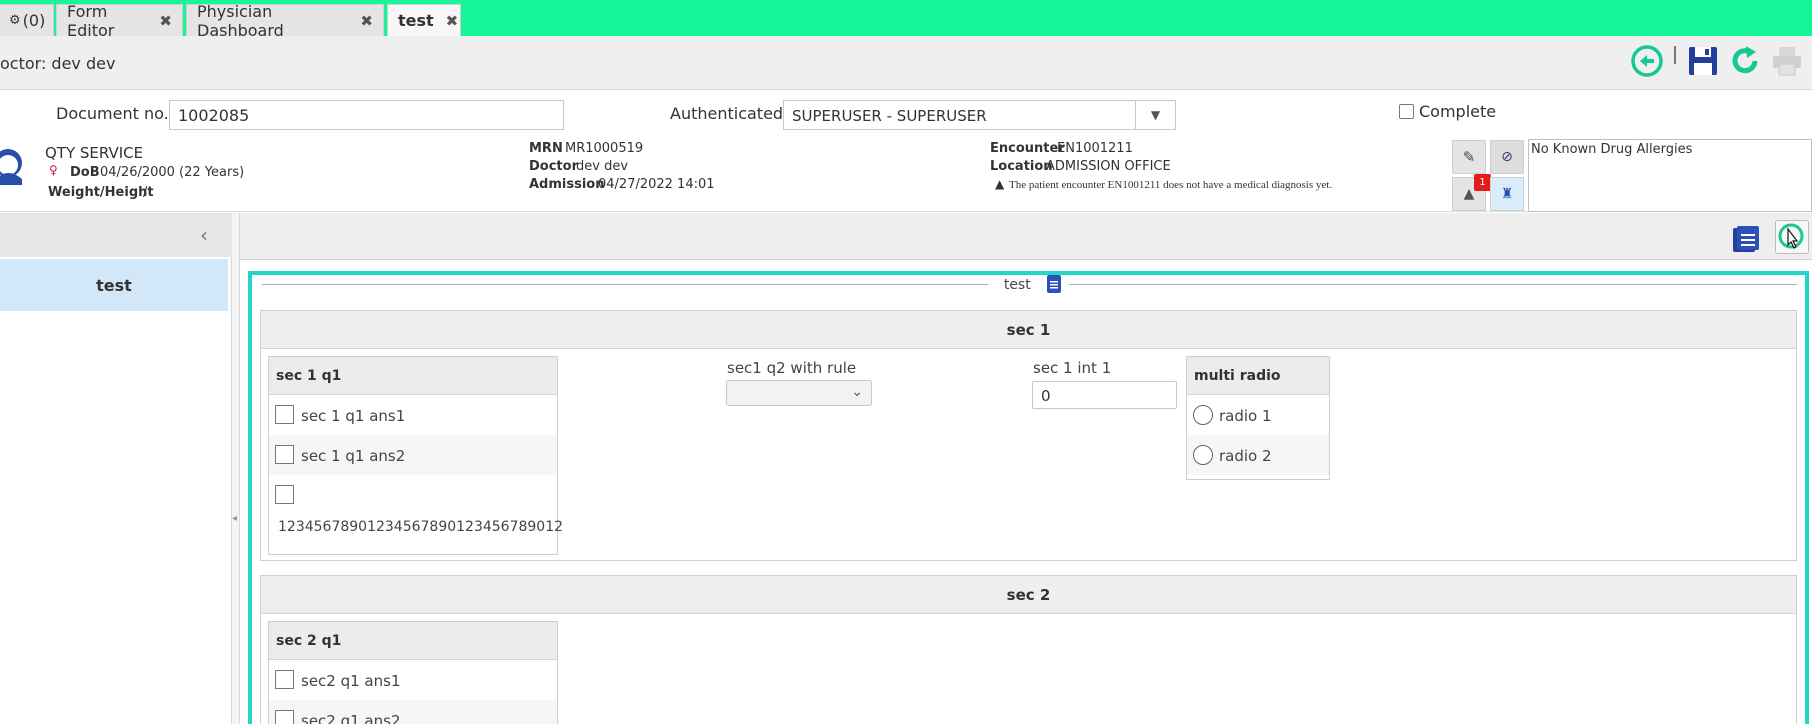 The image size is (1812, 724). I want to click on print-icon, so click(1787, 61).